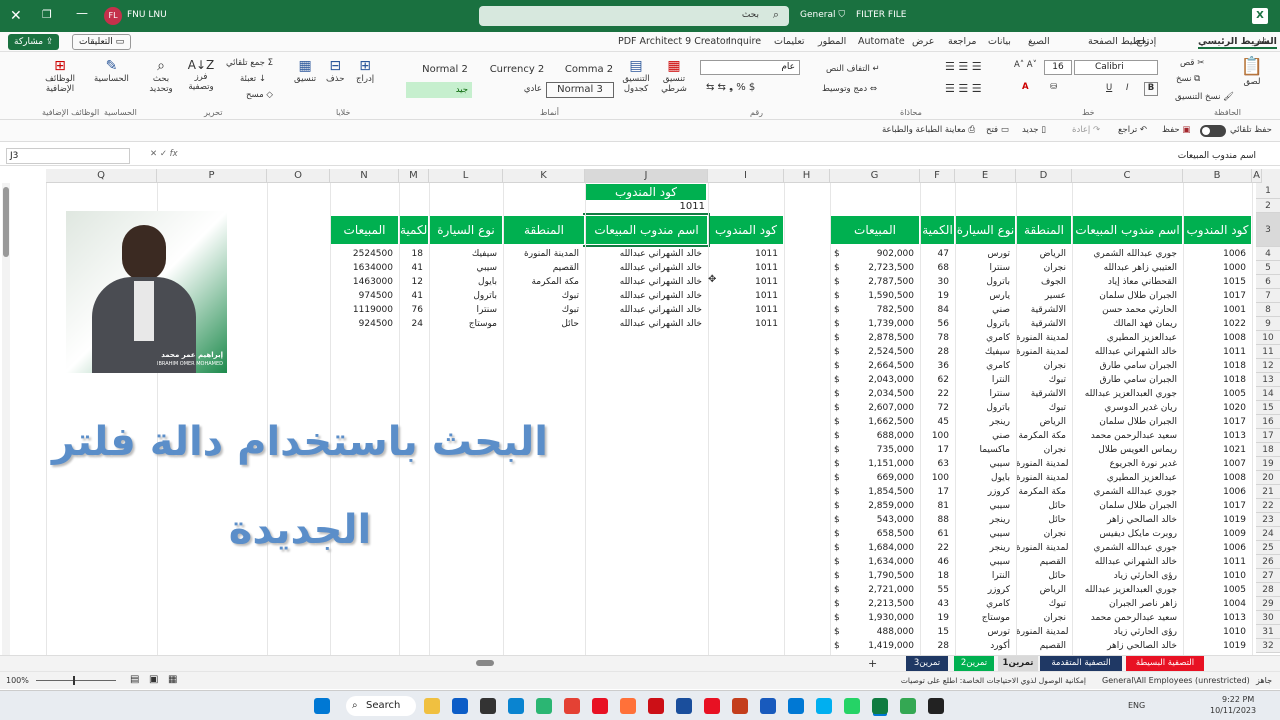 This screenshot has width=1280, height=720. I want to click on column-header-g: G, so click(875, 176).